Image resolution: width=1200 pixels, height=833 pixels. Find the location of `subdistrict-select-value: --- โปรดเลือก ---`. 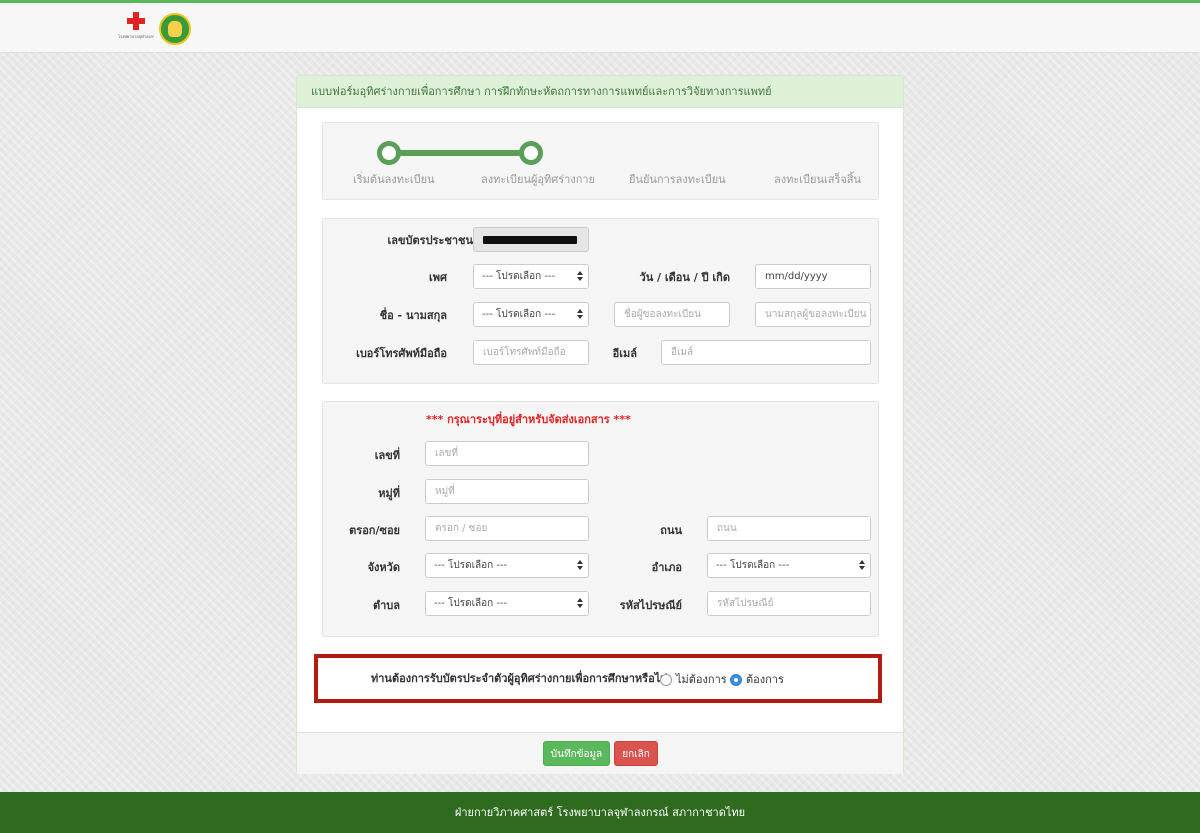

subdistrict-select-value: --- โปรดเลือก --- is located at coordinates (471, 603).